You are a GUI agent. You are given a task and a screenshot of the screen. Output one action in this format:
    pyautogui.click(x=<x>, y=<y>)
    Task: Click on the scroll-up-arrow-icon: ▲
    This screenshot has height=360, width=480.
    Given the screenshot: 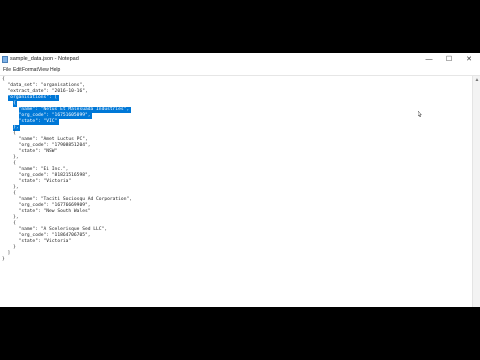 What is the action you would take?
    pyautogui.click(x=477, y=80)
    